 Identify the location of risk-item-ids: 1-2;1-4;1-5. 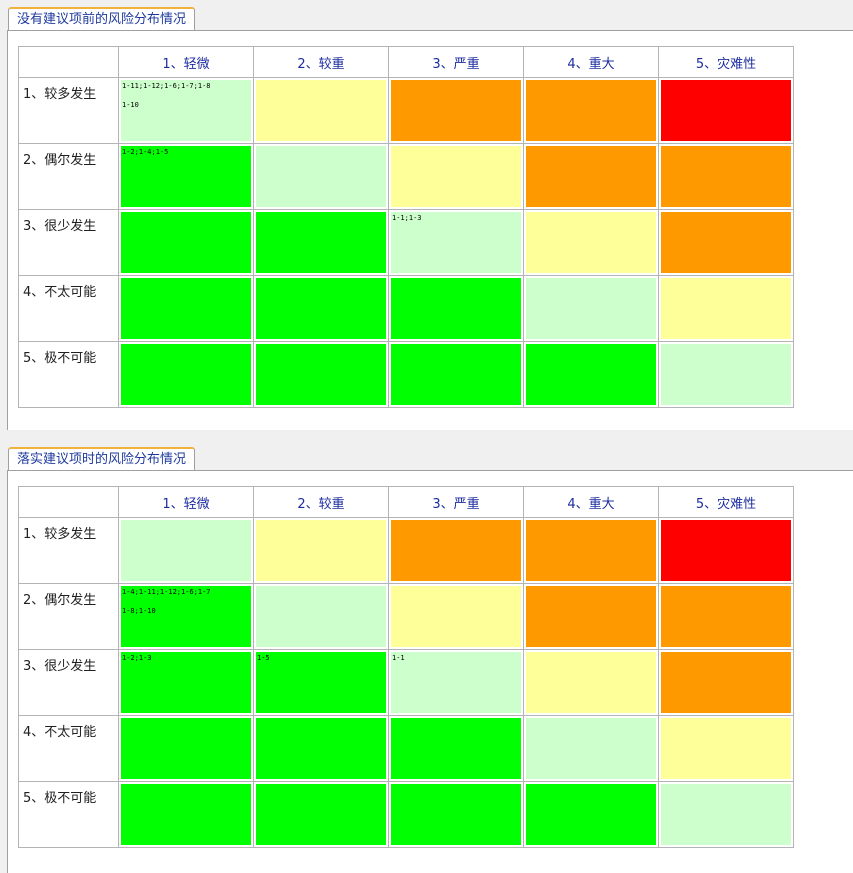
(145, 152).